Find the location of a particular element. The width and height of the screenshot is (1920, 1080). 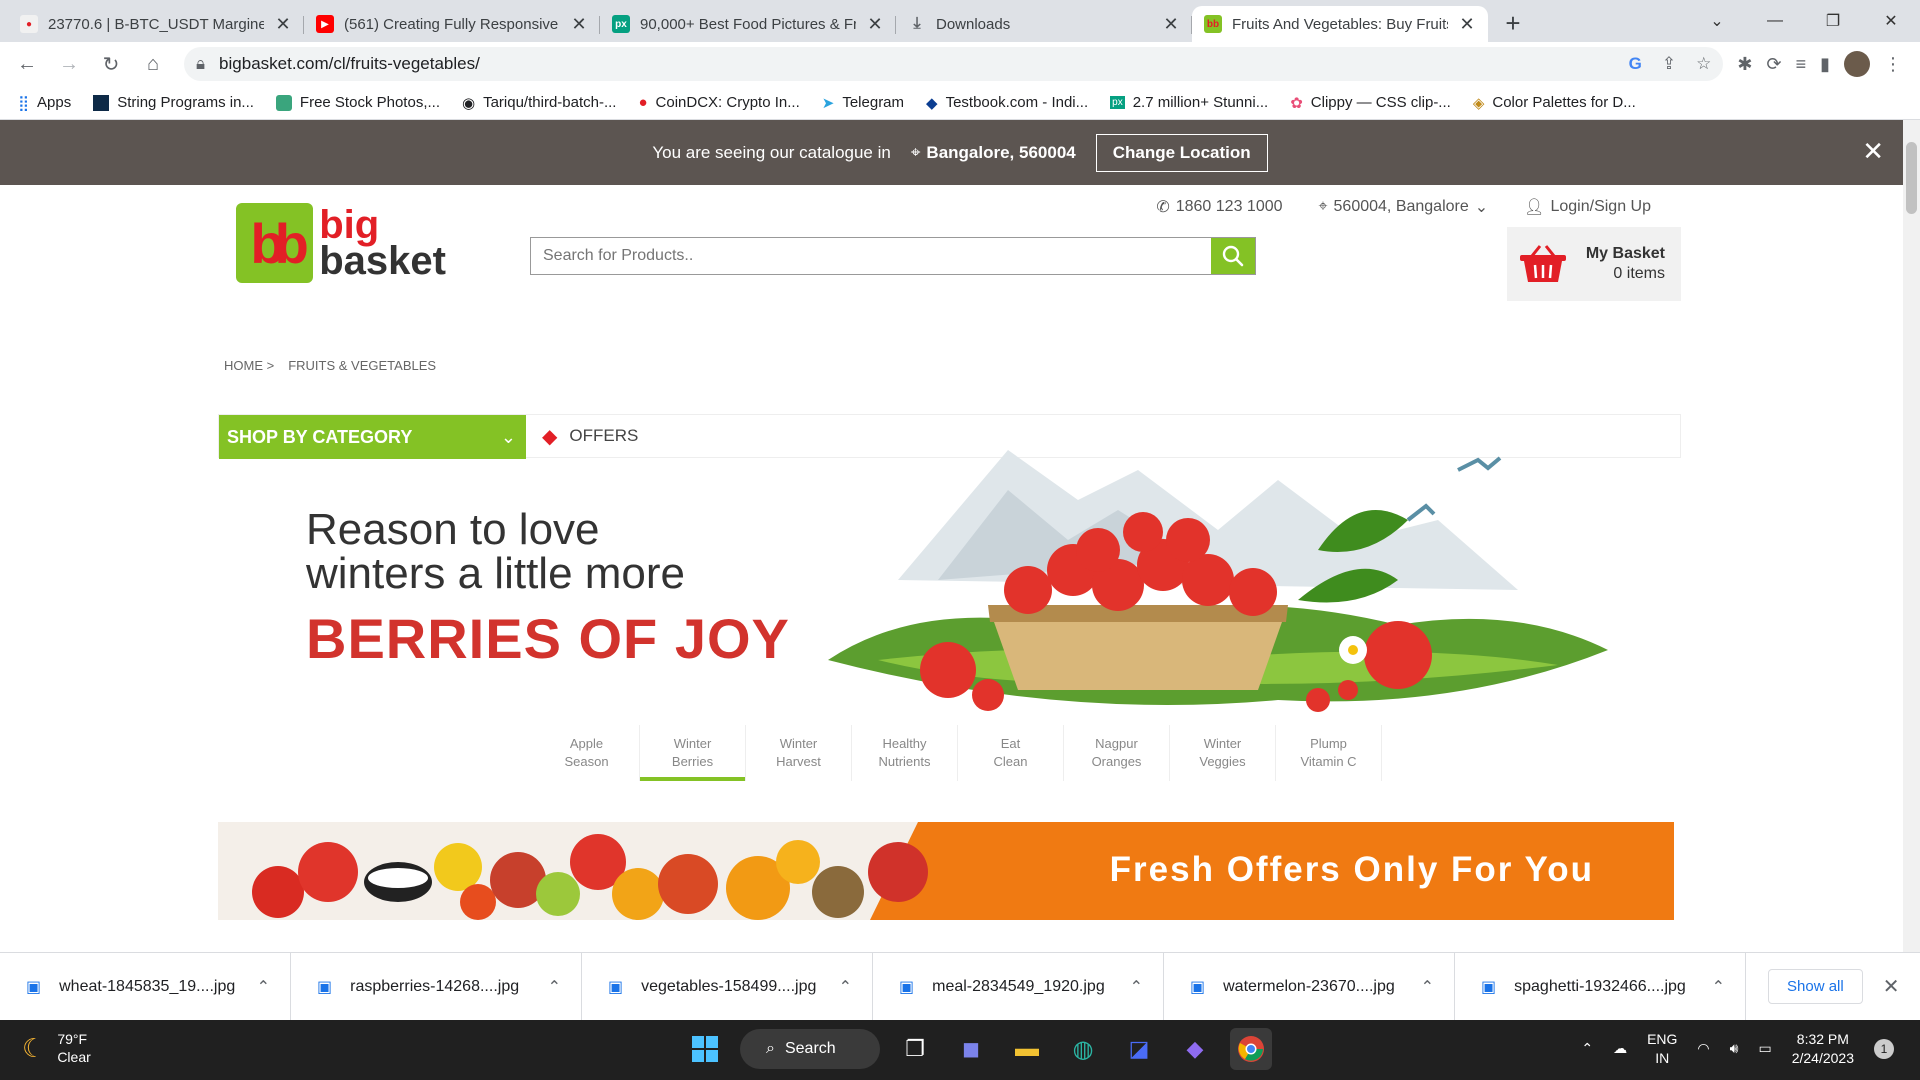

home-icon: ⌂ is located at coordinates (153, 64).